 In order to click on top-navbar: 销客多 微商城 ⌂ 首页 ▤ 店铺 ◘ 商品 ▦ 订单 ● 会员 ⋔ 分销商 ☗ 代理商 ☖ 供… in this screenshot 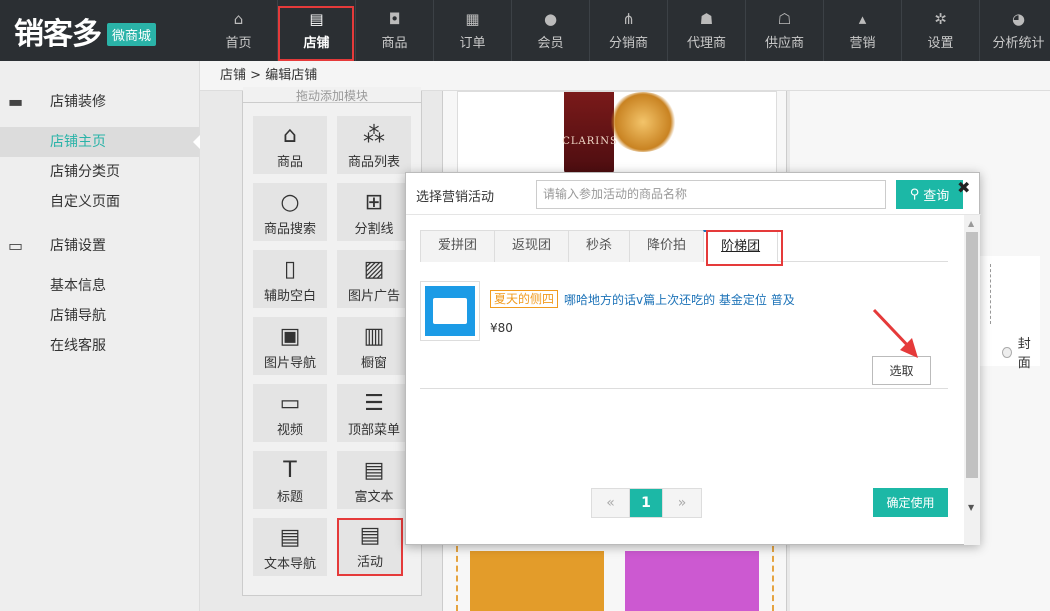, I will do `click(525, 30)`.